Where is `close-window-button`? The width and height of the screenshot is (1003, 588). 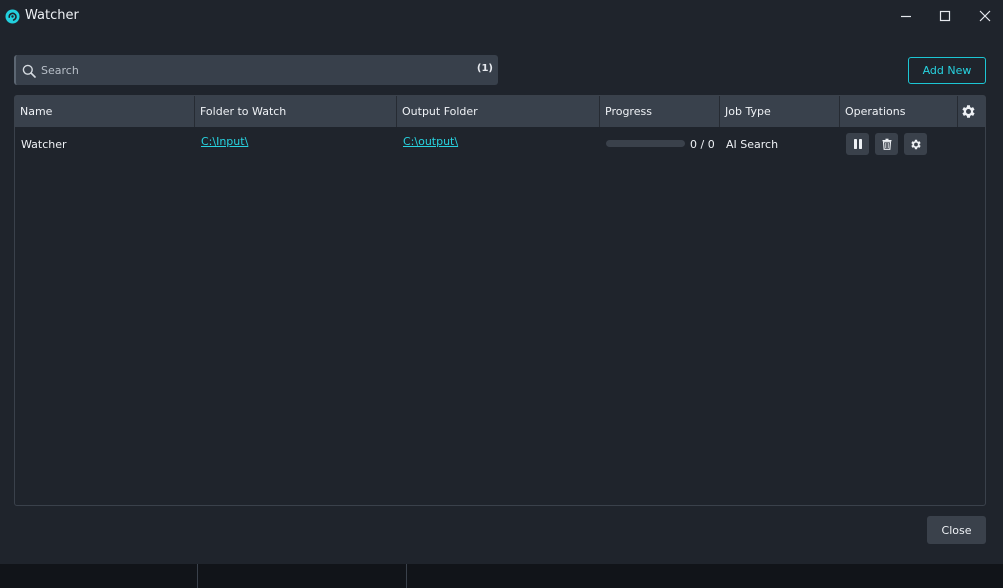 close-window-button is located at coordinates (985, 16).